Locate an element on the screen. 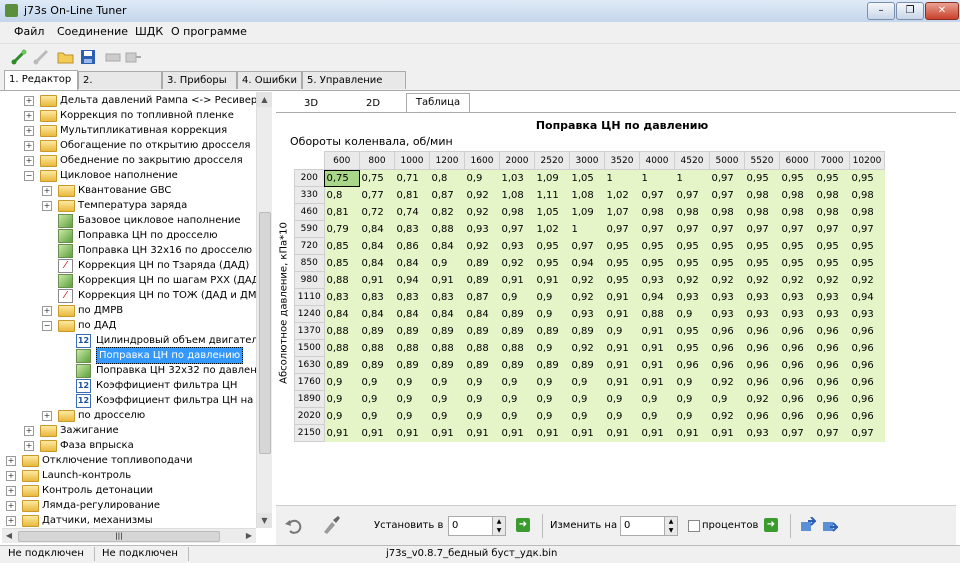 This screenshot has width=960, height=563. tree-item: Поправка ЦН по дросселю is located at coordinates (129, 235).